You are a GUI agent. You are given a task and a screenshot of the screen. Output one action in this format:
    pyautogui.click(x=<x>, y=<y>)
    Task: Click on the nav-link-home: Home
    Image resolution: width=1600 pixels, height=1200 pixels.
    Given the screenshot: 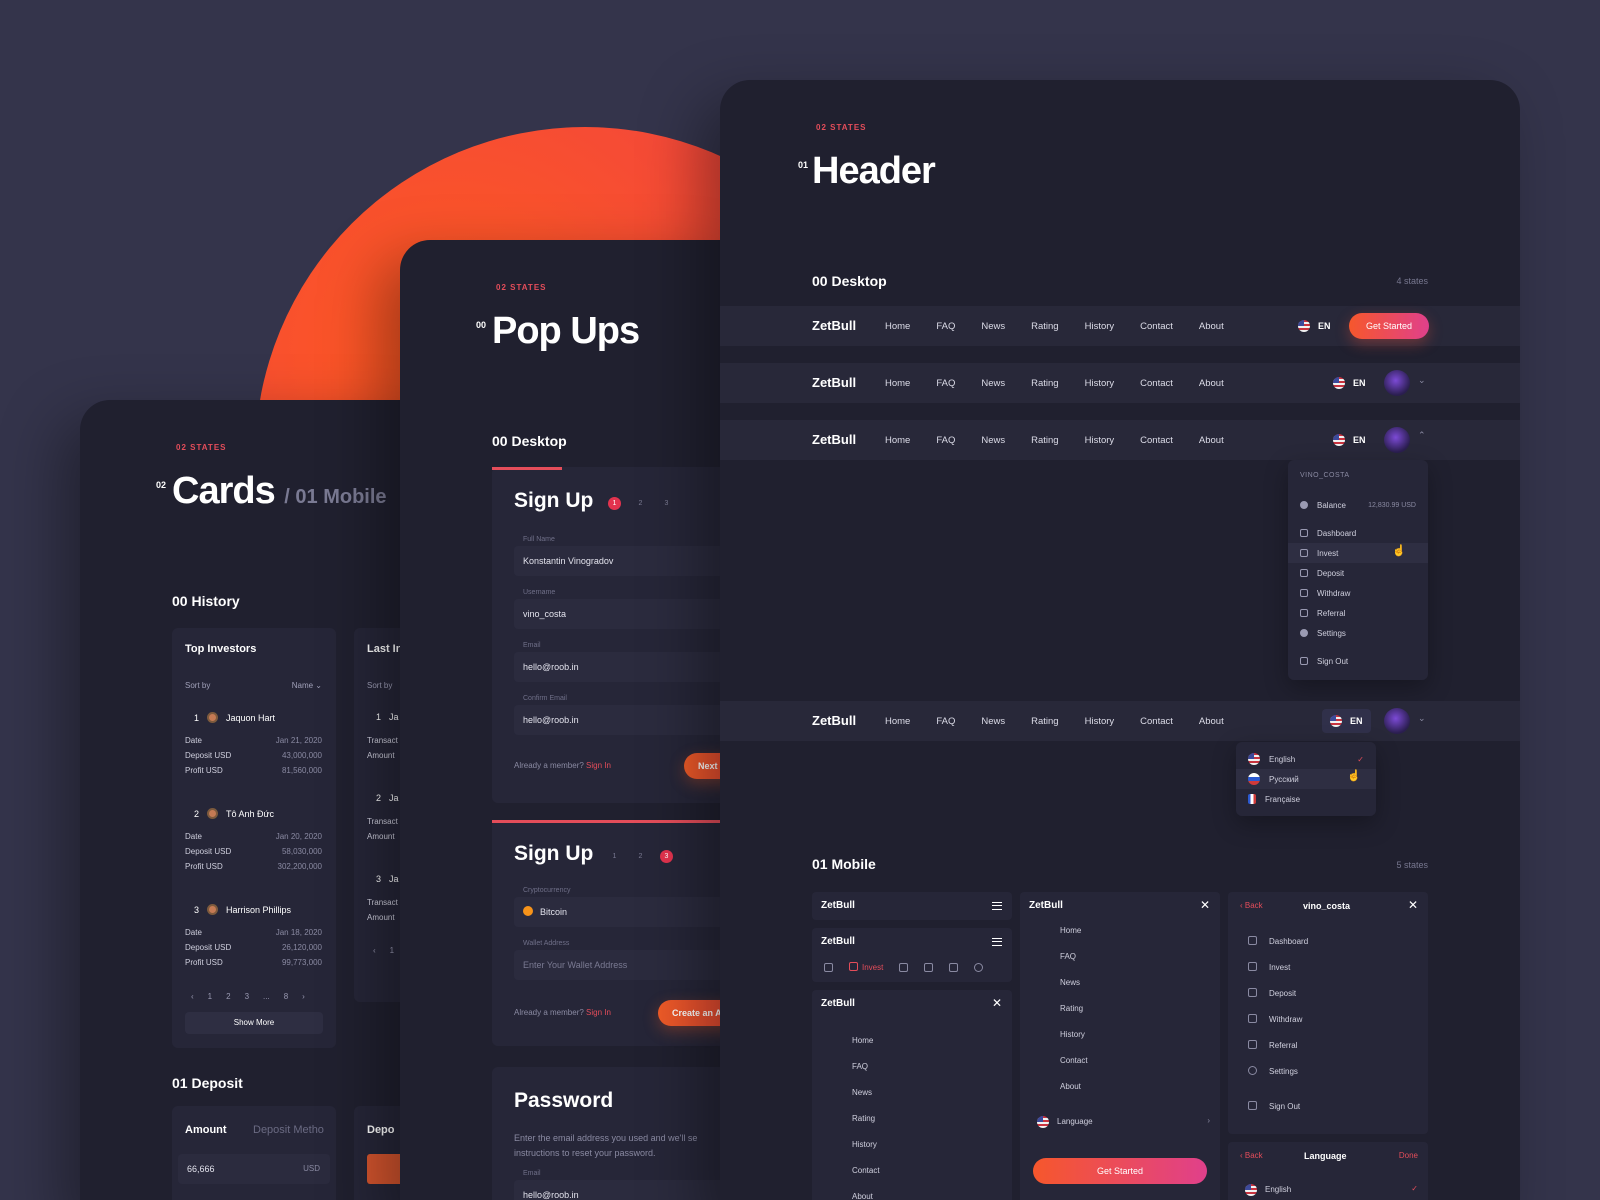 What is the action you would take?
    pyautogui.click(x=897, y=326)
    